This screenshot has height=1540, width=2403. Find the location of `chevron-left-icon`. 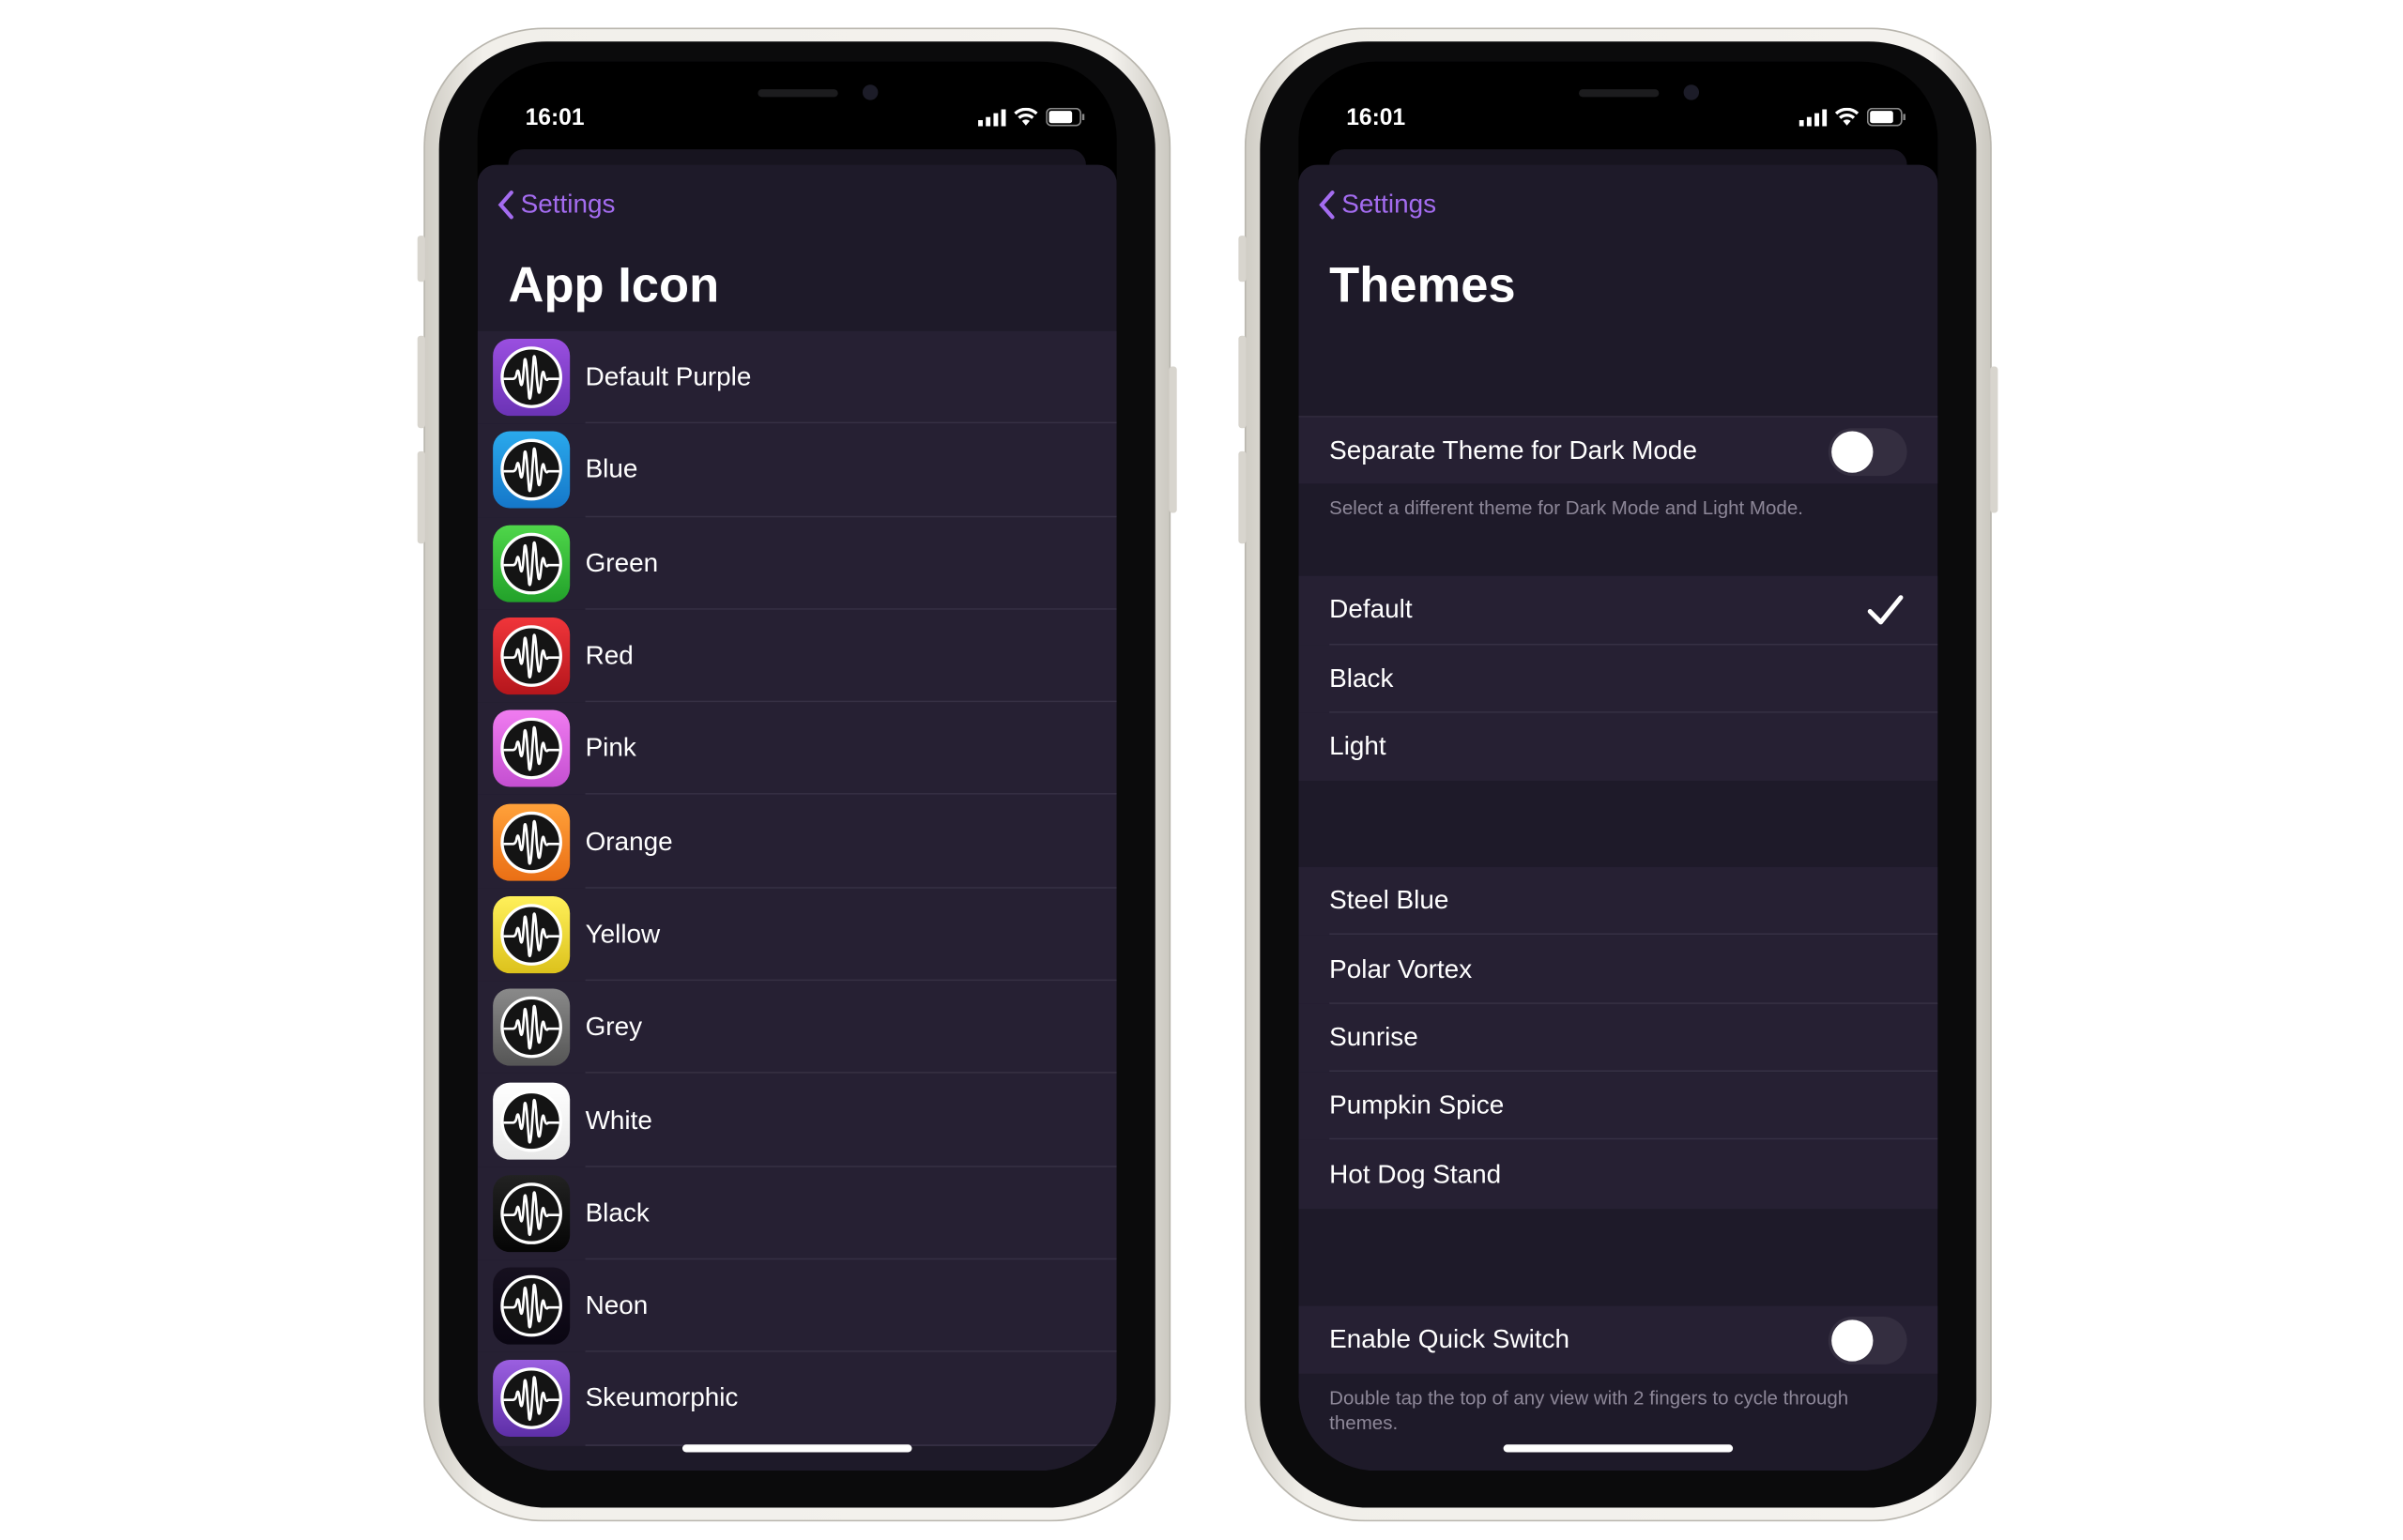

chevron-left-icon is located at coordinates (1327, 205).